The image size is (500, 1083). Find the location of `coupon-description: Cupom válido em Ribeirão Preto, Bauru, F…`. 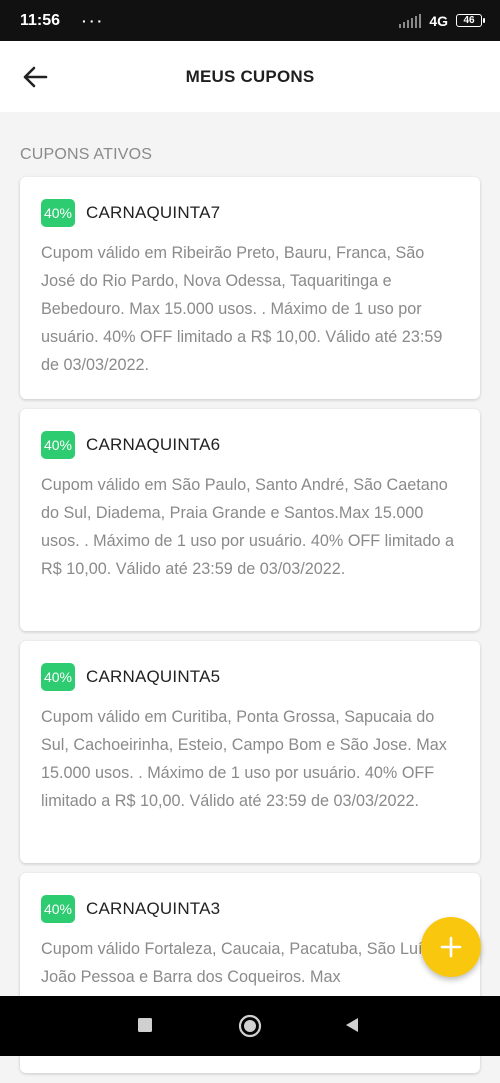

coupon-description: Cupom válido em Ribeirão Preto, Bauru, F… is located at coordinates (242, 309).